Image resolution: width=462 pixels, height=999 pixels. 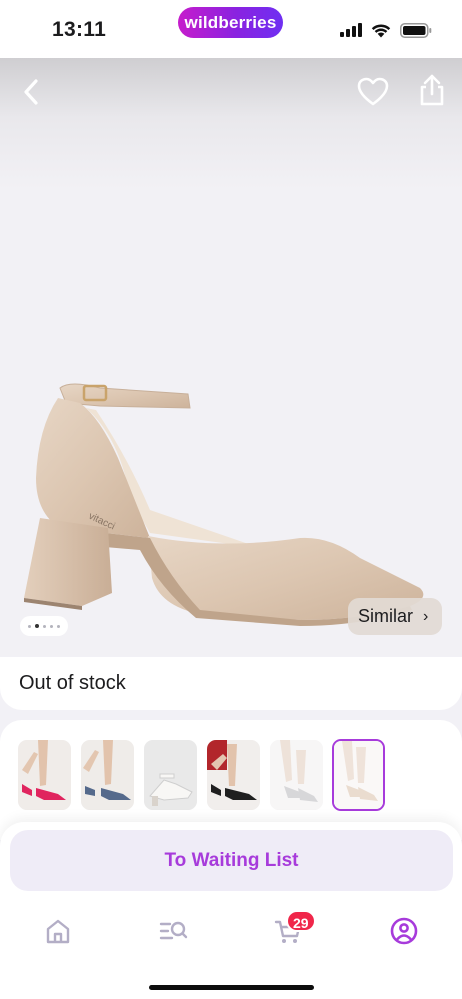 What do you see at coordinates (386, 616) in the screenshot?
I see `similar-label: Similar` at bounding box center [386, 616].